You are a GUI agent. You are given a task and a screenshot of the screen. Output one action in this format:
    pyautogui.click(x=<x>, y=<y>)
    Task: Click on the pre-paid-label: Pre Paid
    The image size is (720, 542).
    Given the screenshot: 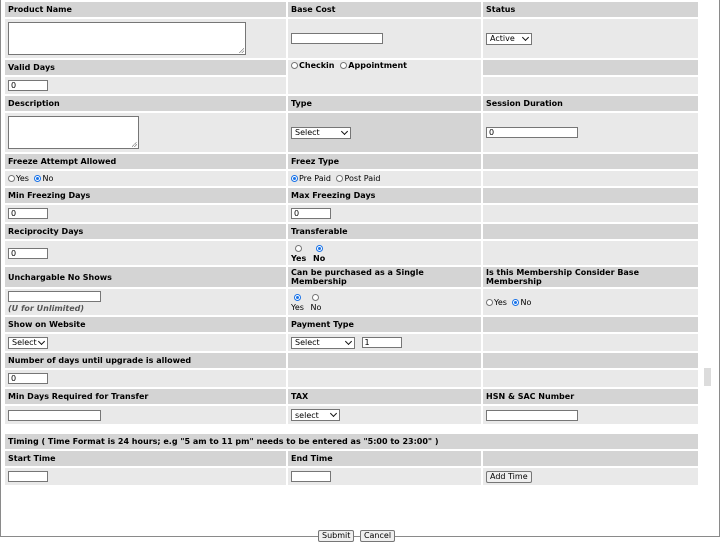 What is the action you would take?
    pyautogui.click(x=315, y=178)
    